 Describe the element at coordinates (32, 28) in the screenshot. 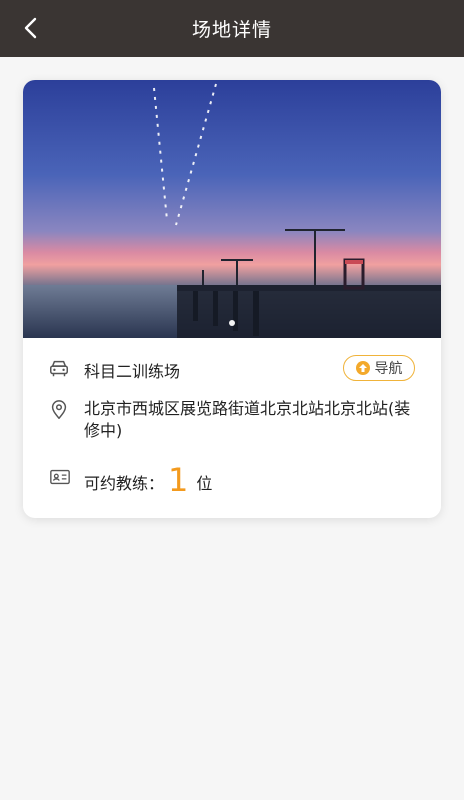

I see `back-arrow-icon` at that location.